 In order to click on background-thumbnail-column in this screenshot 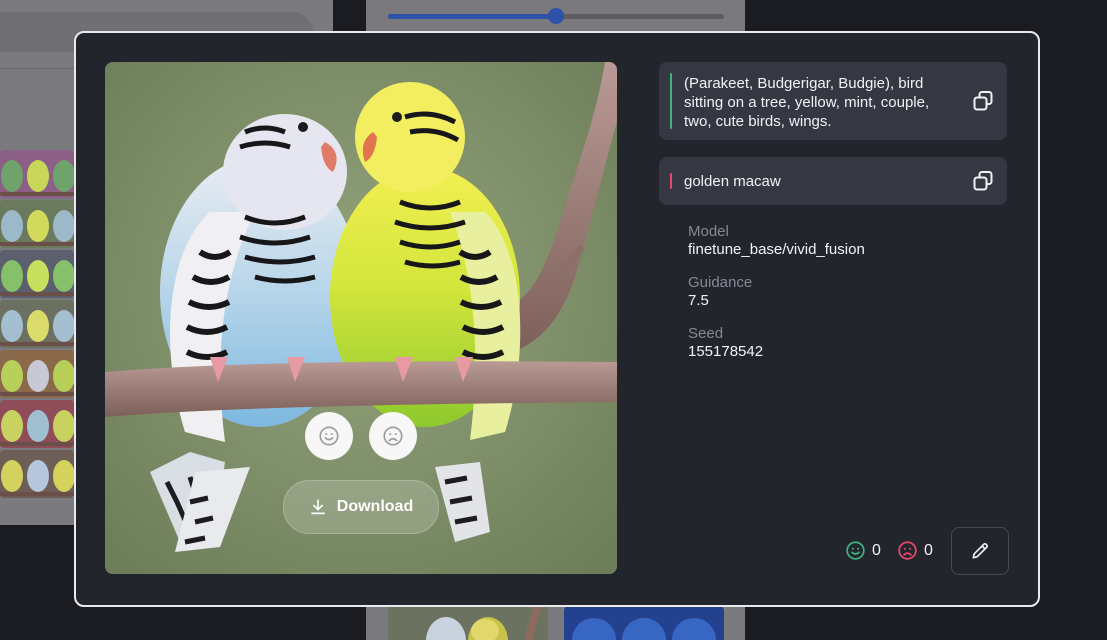, I will do `click(37, 325)`.